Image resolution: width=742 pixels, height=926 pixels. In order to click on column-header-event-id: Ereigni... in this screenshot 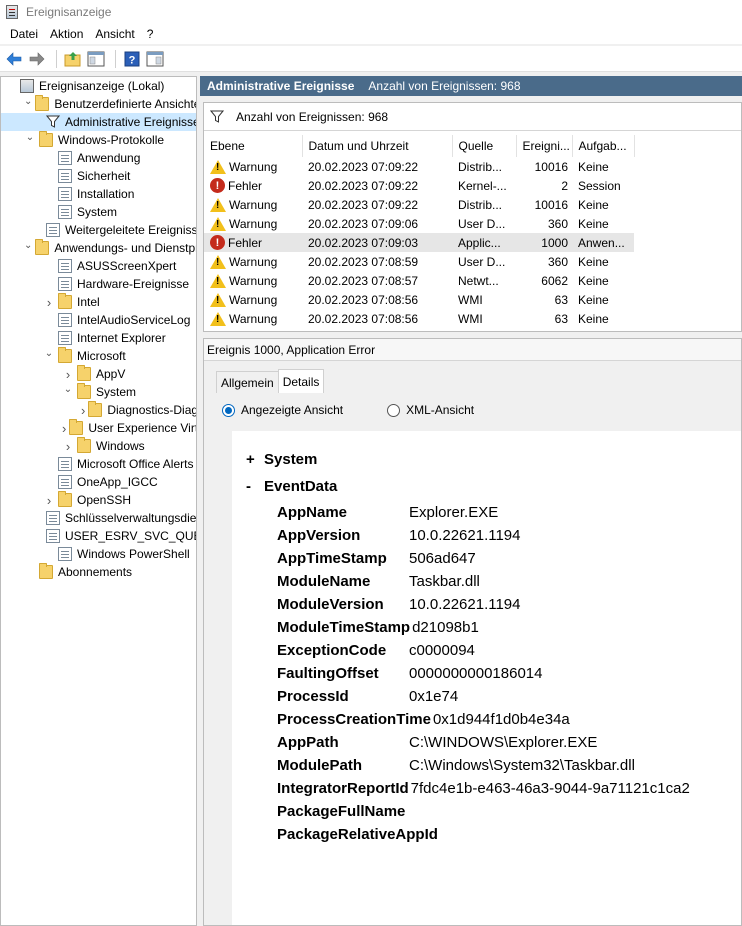, I will do `click(544, 146)`.